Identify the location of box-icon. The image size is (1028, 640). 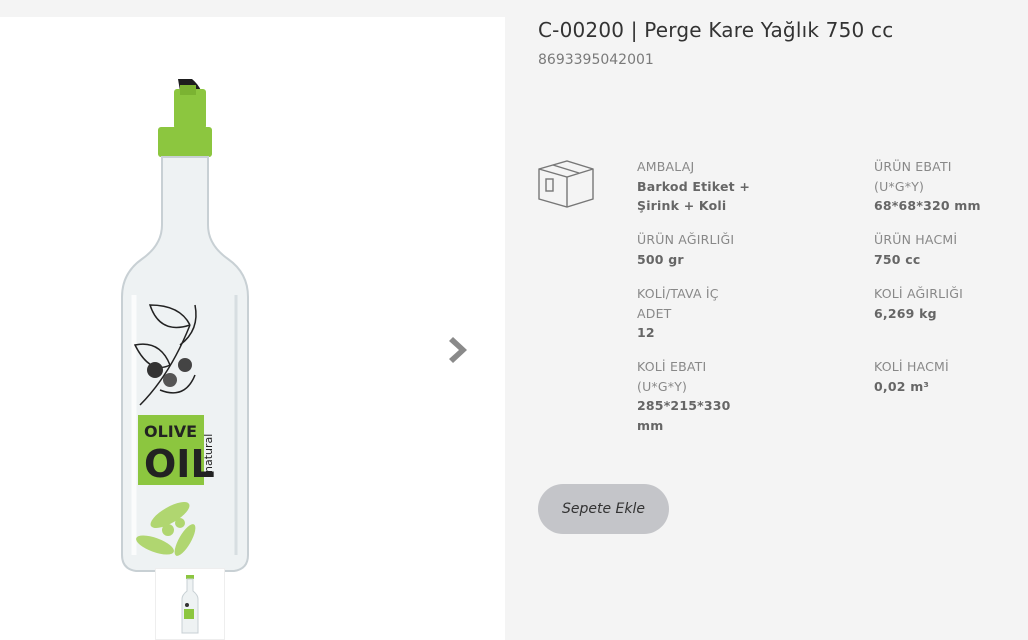
(566, 183).